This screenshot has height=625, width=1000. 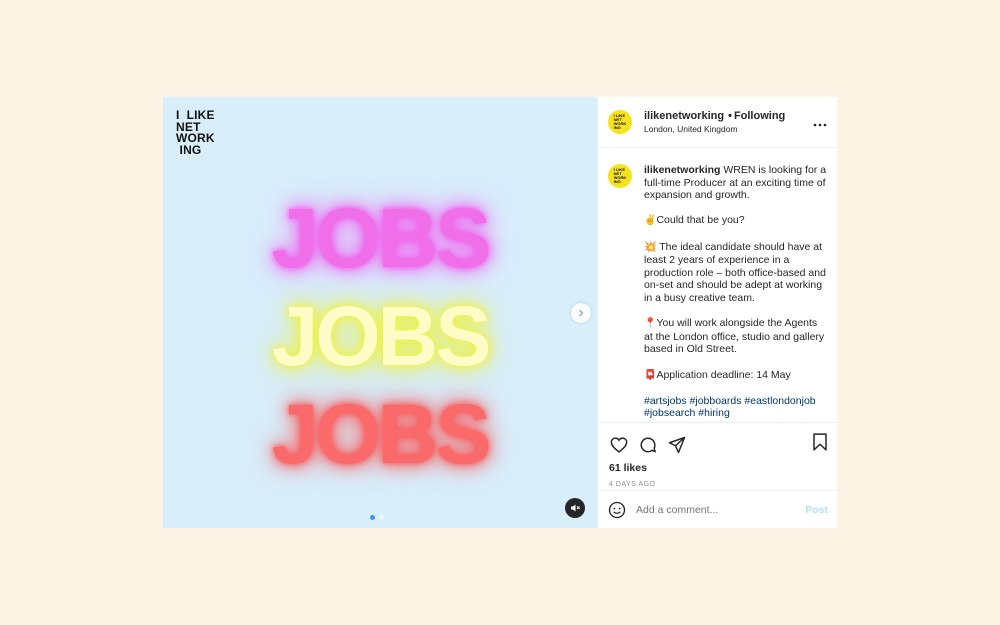 I want to click on collision-emoji: 💥, so click(x=650, y=247).